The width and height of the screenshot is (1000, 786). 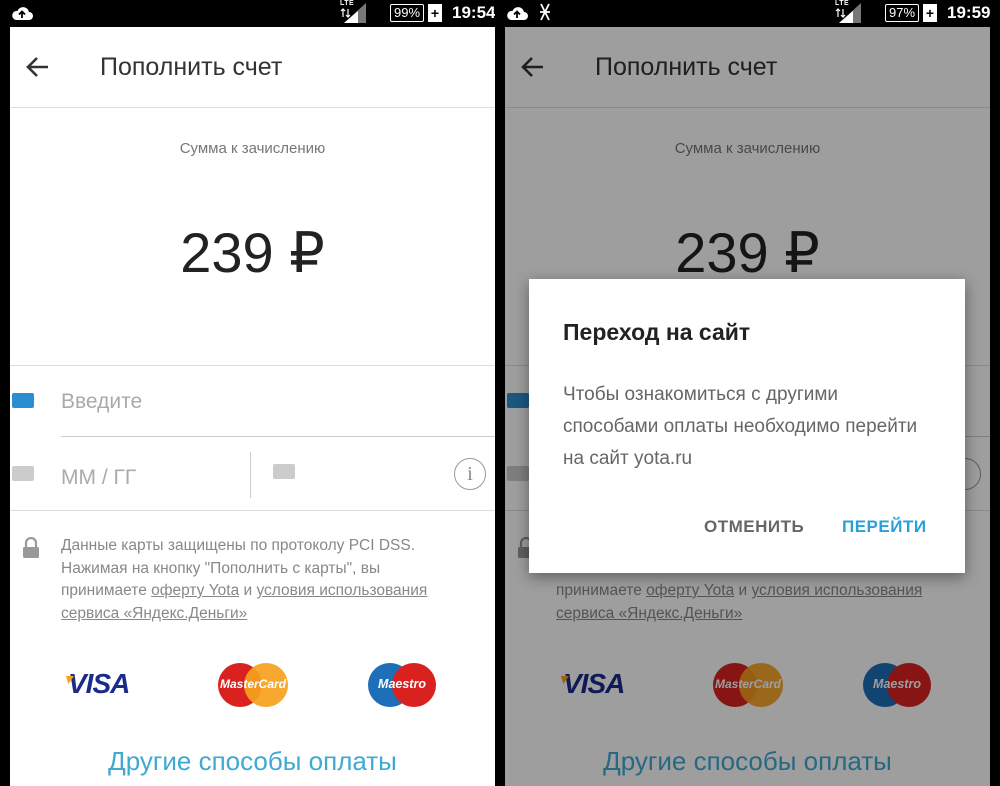 What do you see at coordinates (31, 547) in the screenshot?
I see `lock-icon` at bounding box center [31, 547].